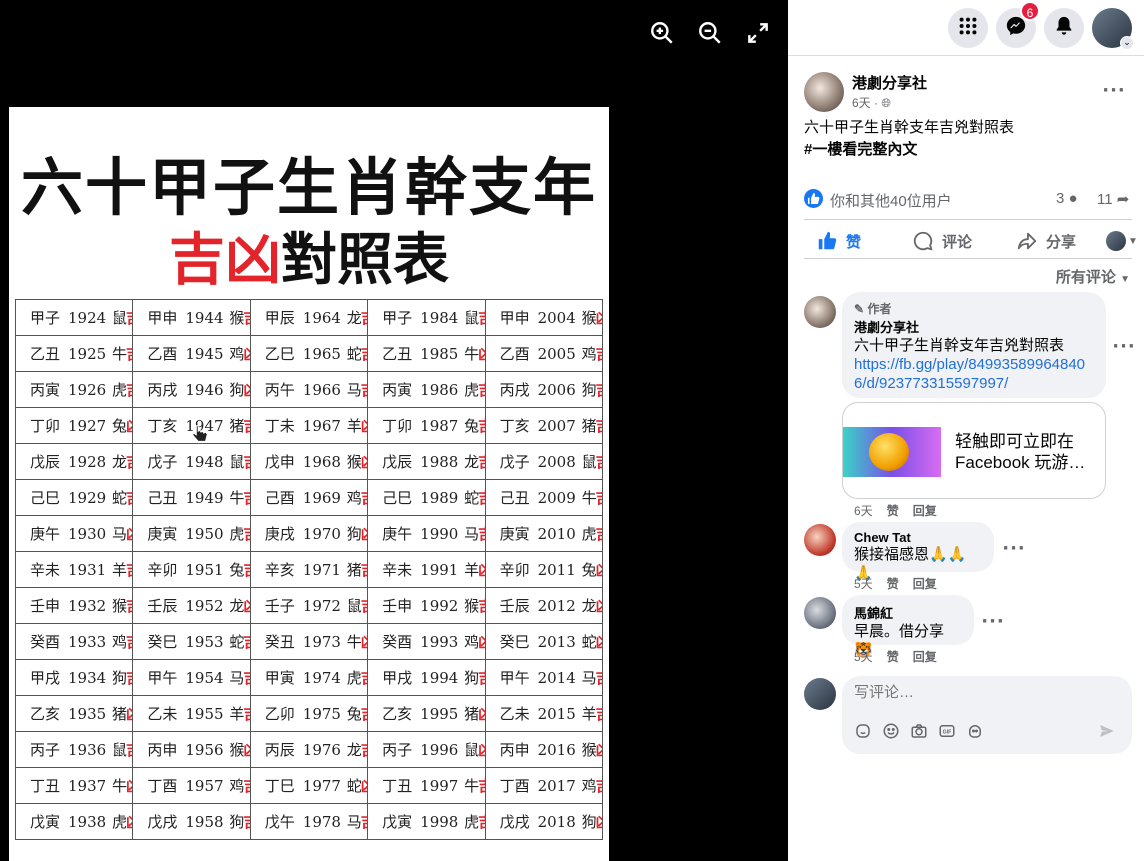 The width and height of the screenshot is (1144, 861). I want to click on comment-meta: 5天赞回复, so click(902, 656).